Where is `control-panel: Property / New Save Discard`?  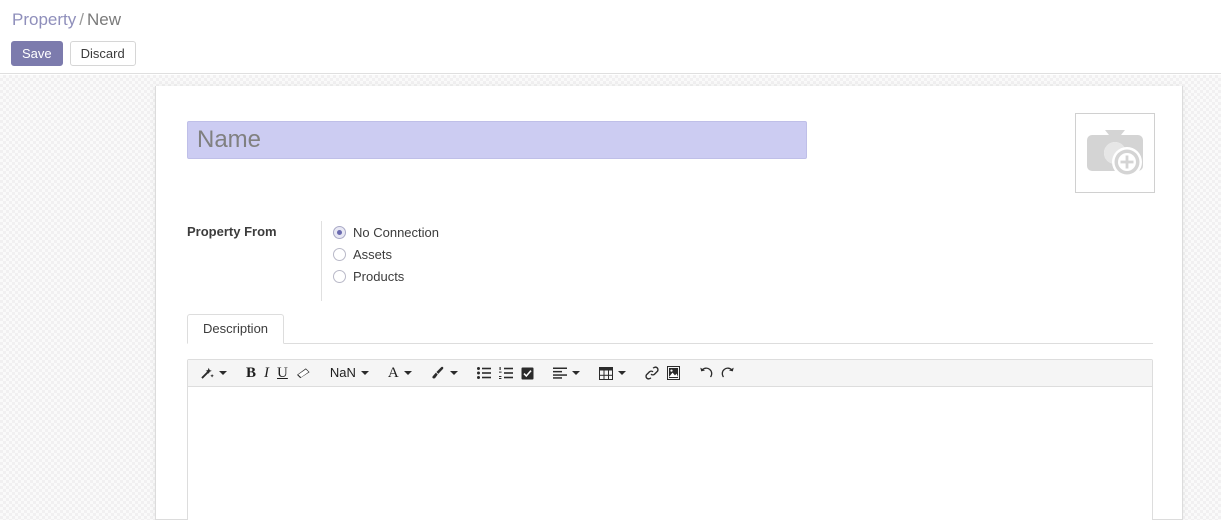
control-panel: Property / New Save Discard is located at coordinates (610, 37).